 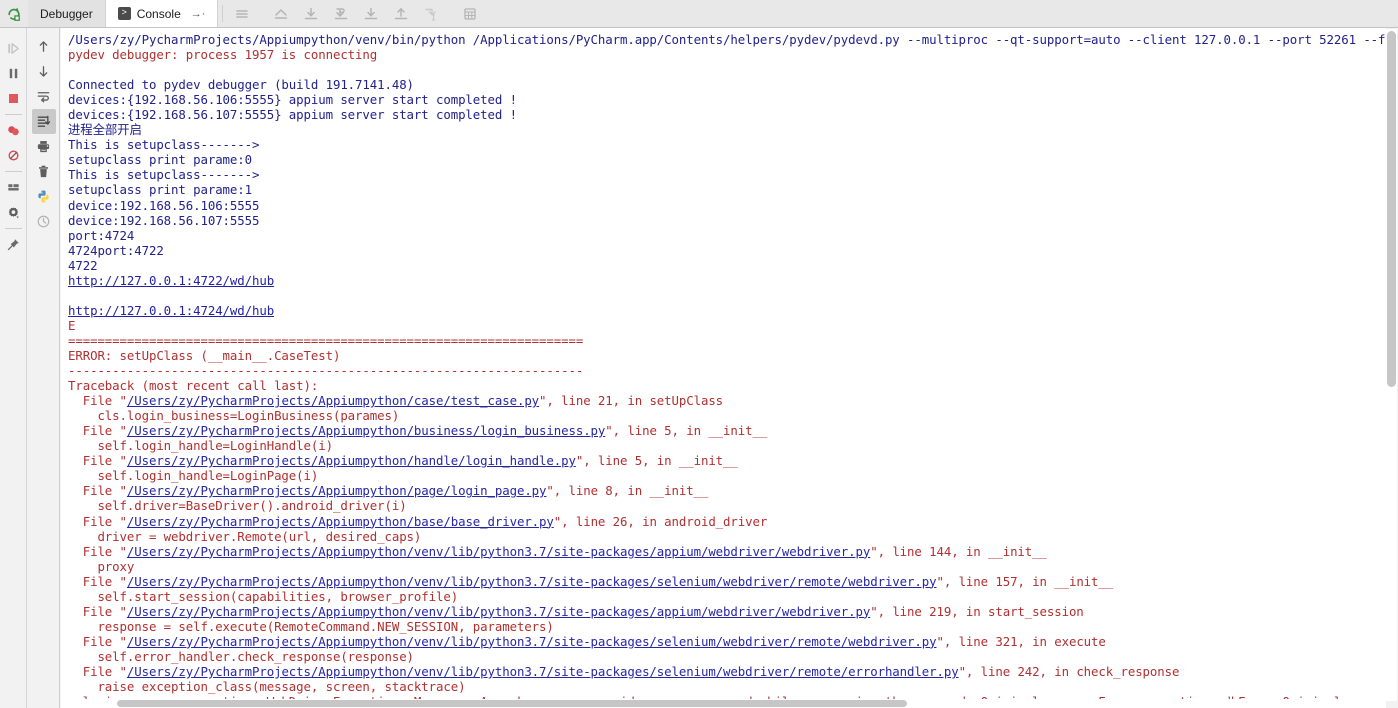 I want to click on tab-console: > Console →·, so click(x=162, y=13).